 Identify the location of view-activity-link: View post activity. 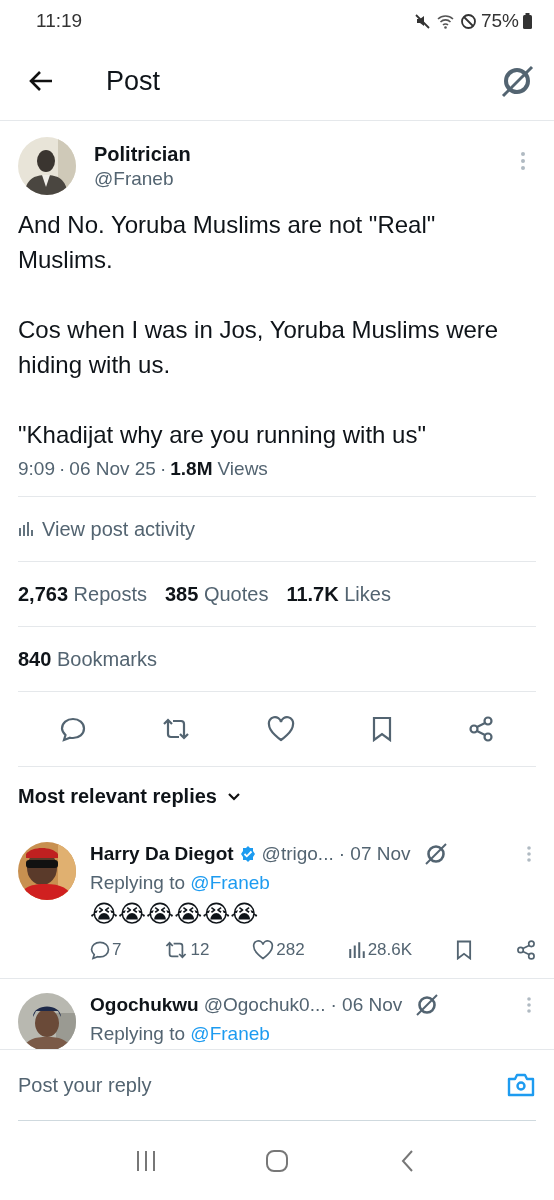
(277, 529).